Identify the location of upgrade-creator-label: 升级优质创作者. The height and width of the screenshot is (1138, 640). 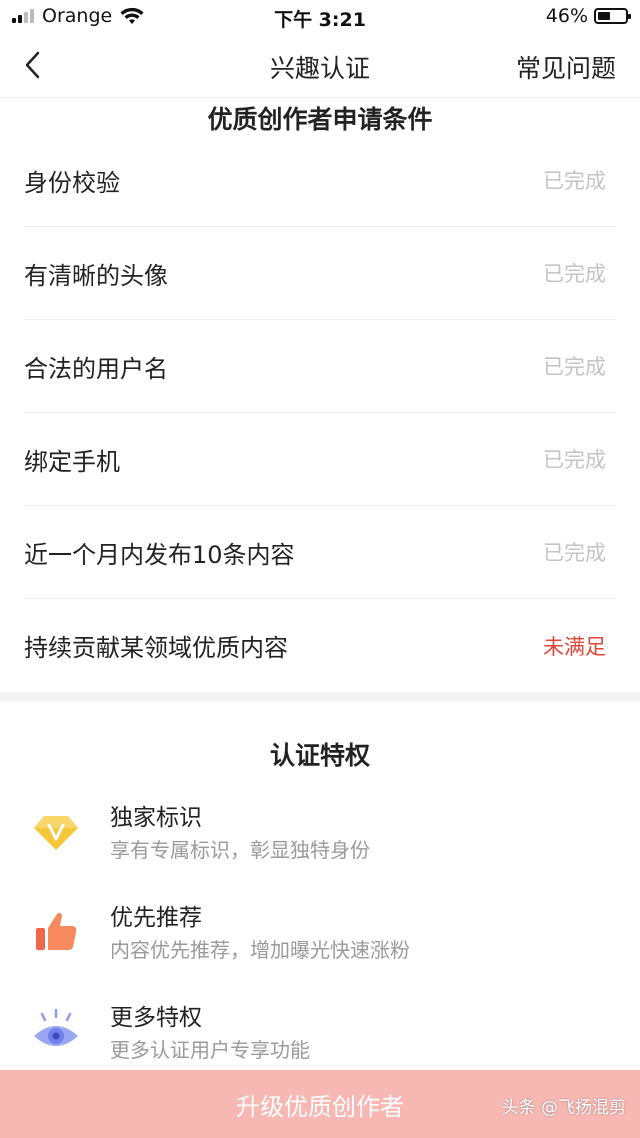
(320, 1106).